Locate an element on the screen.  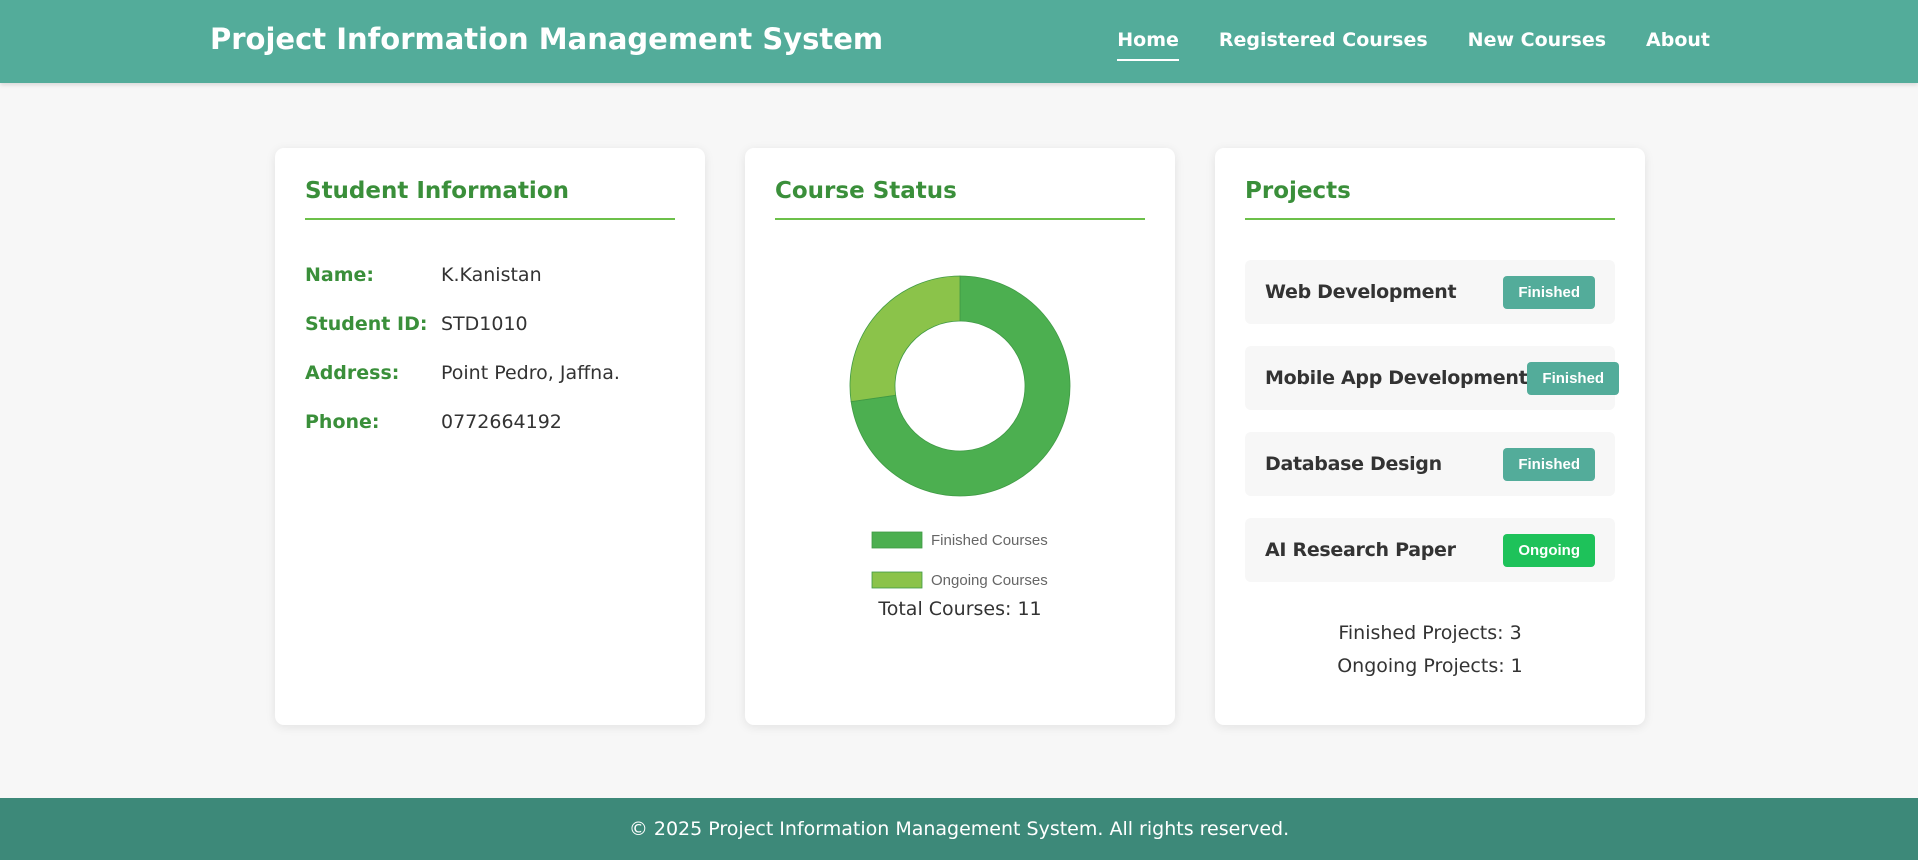
info-value: STD1010 is located at coordinates (484, 324).